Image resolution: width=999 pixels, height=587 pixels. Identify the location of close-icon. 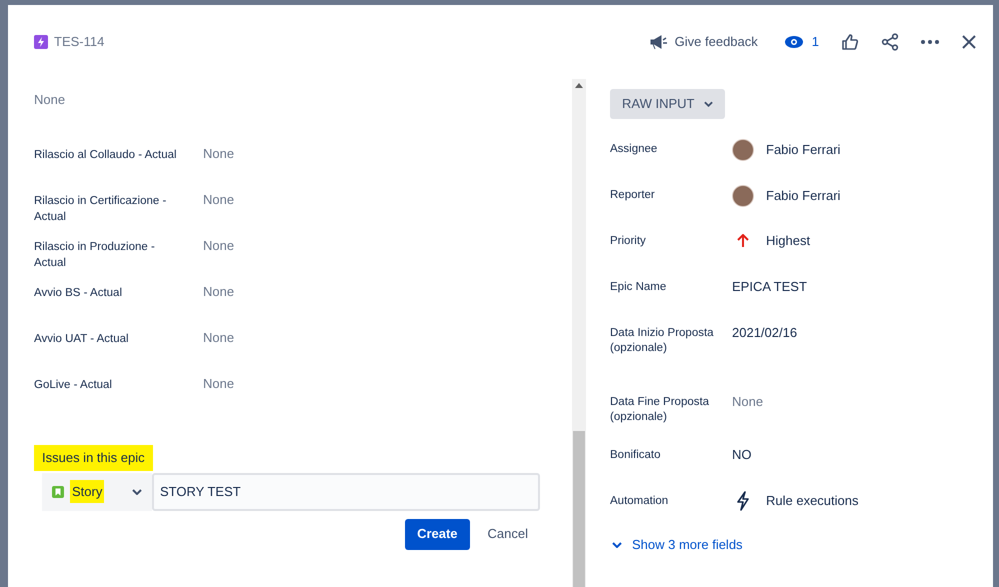
(969, 42).